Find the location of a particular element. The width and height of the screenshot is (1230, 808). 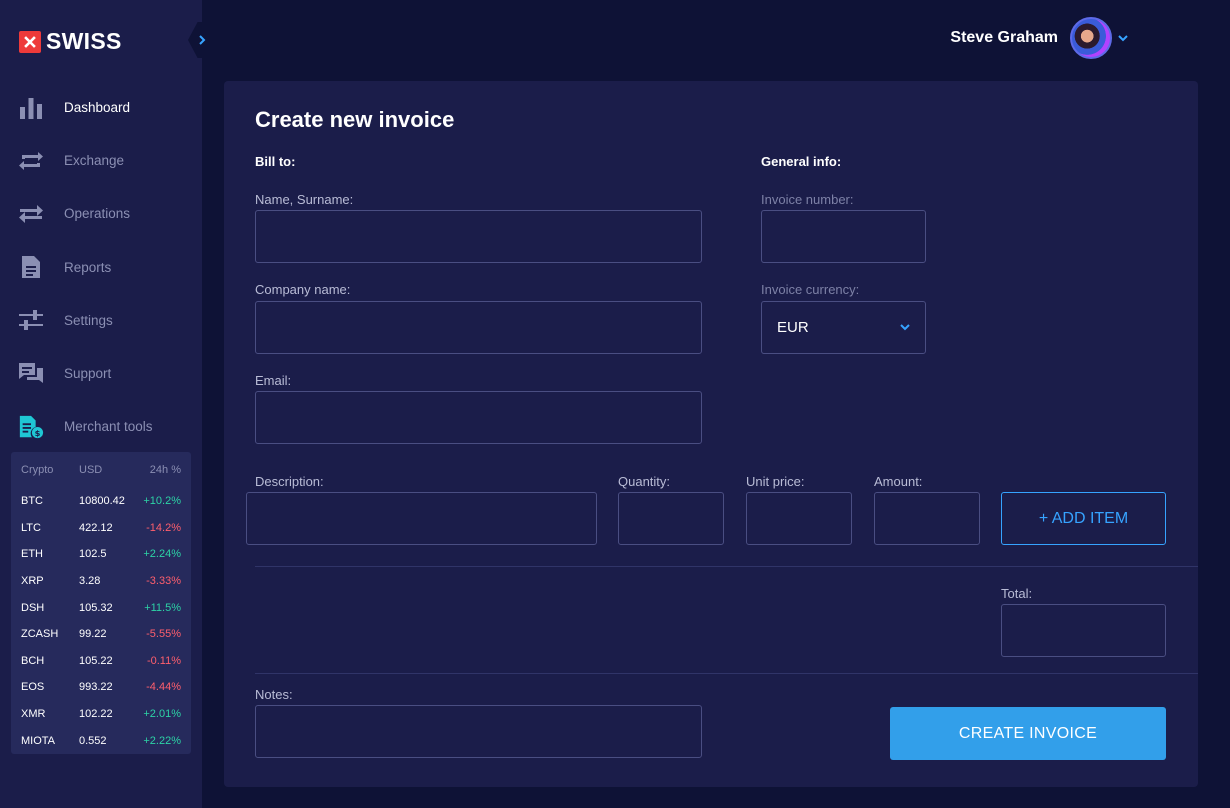

ticker-price: 993.22 is located at coordinates (96, 687).